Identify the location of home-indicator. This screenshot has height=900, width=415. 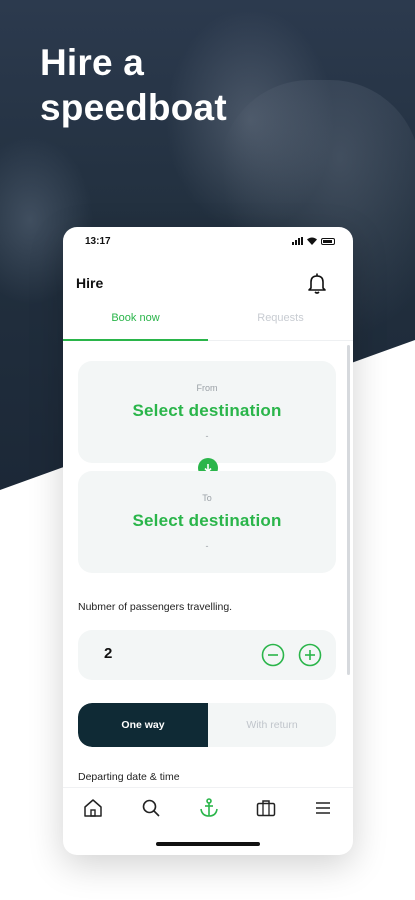
(208, 844).